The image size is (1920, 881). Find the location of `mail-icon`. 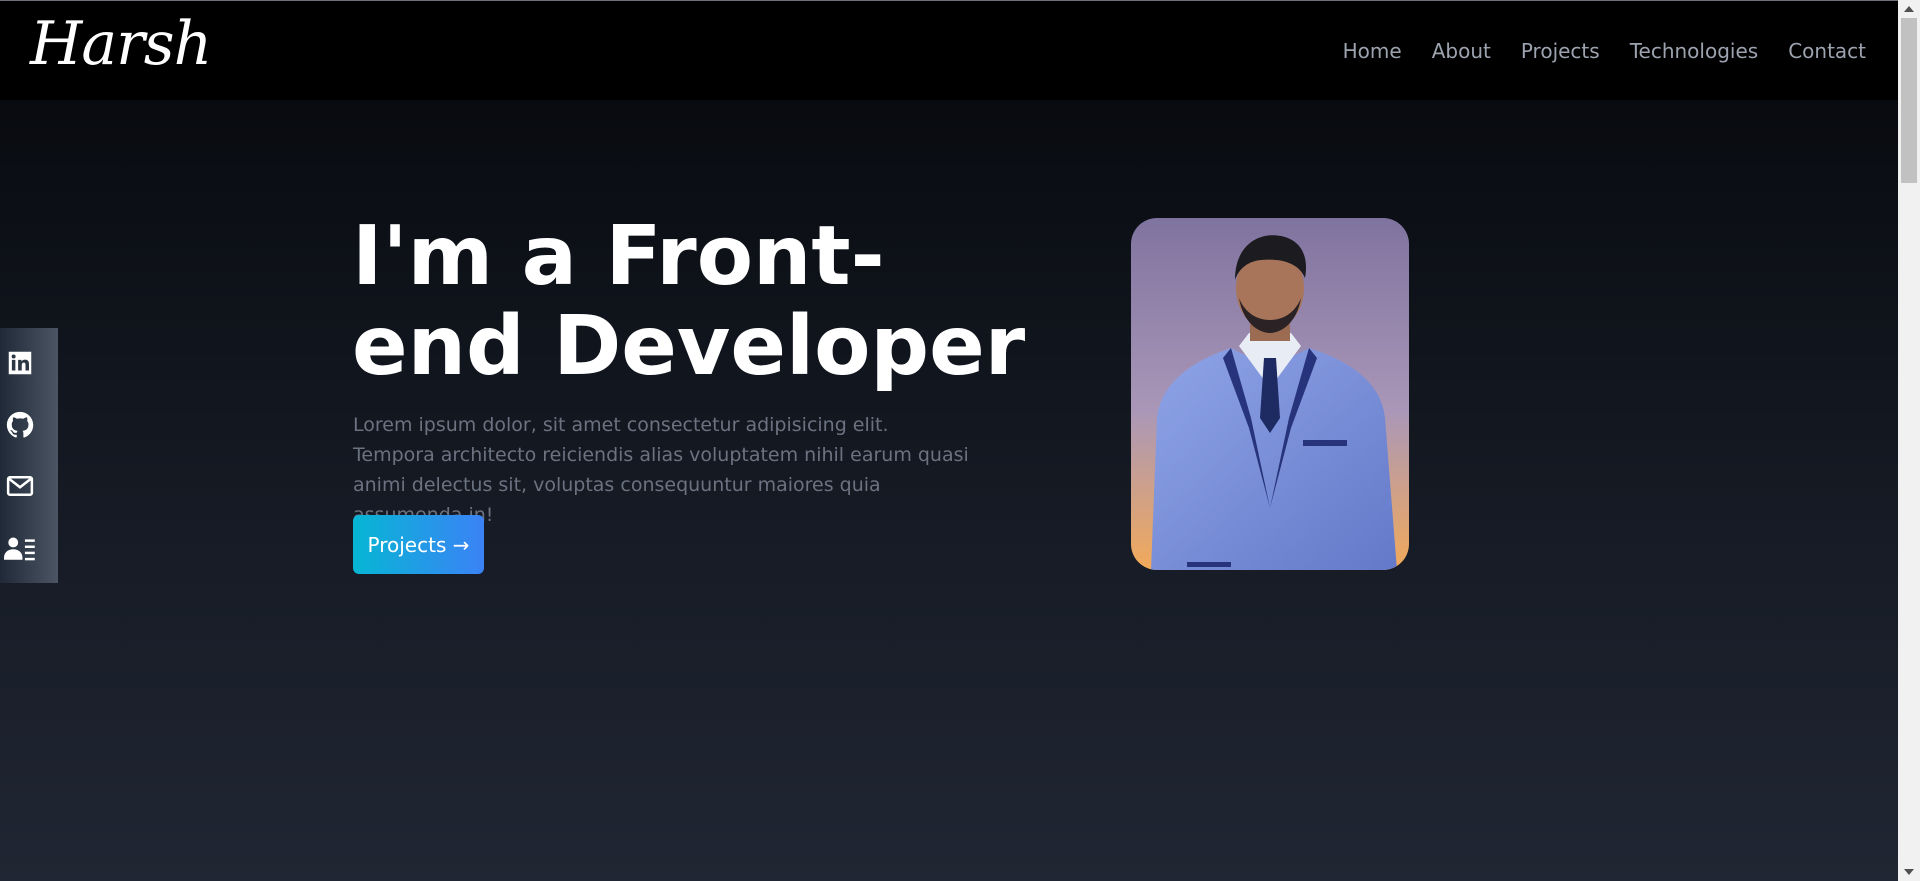

mail-icon is located at coordinates (20, 486).